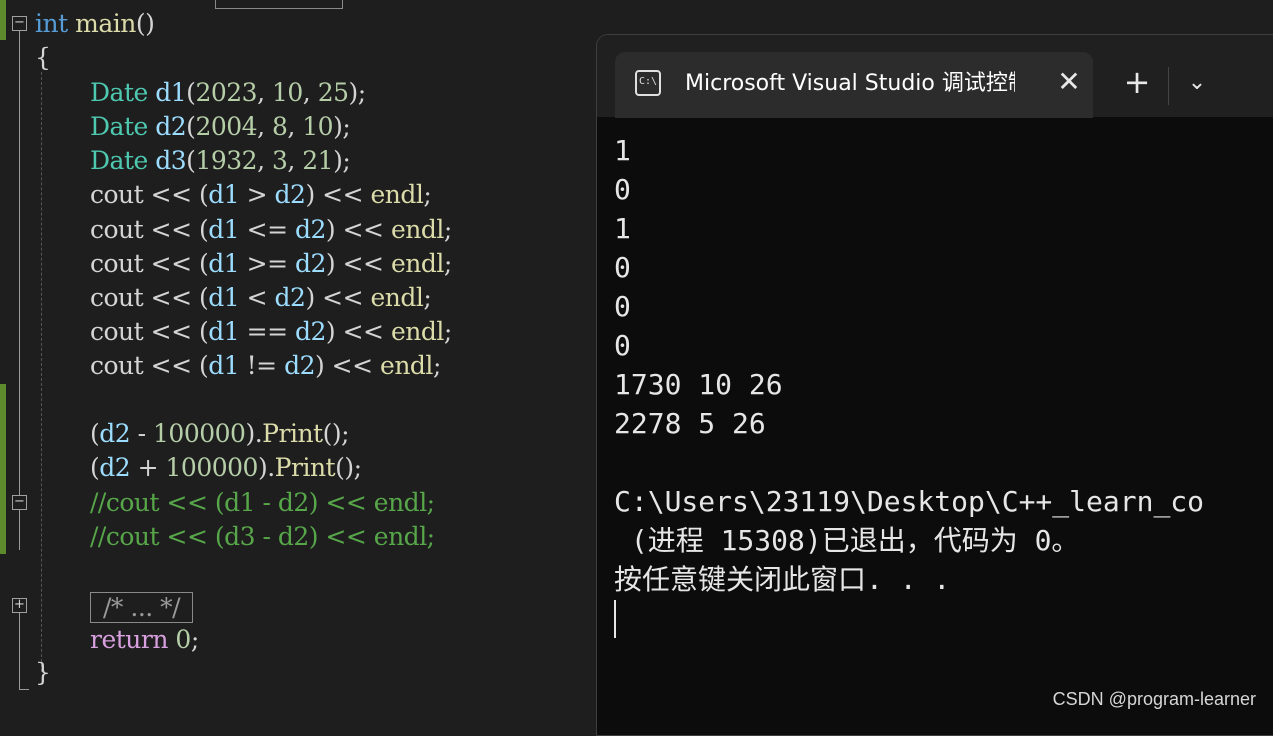 The height and width of the screenshot is (736, 1273). I want to click on output-line: 1730 10 26, so click(698, 384).